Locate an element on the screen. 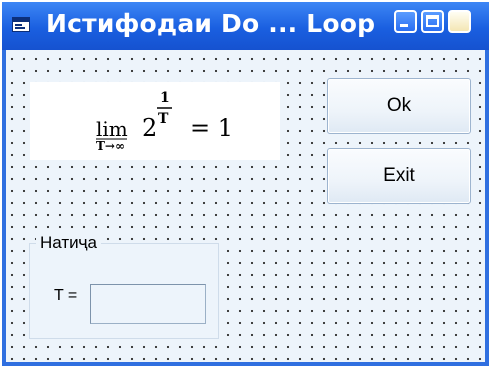  minimize-button is located at coordinates (405, 21).